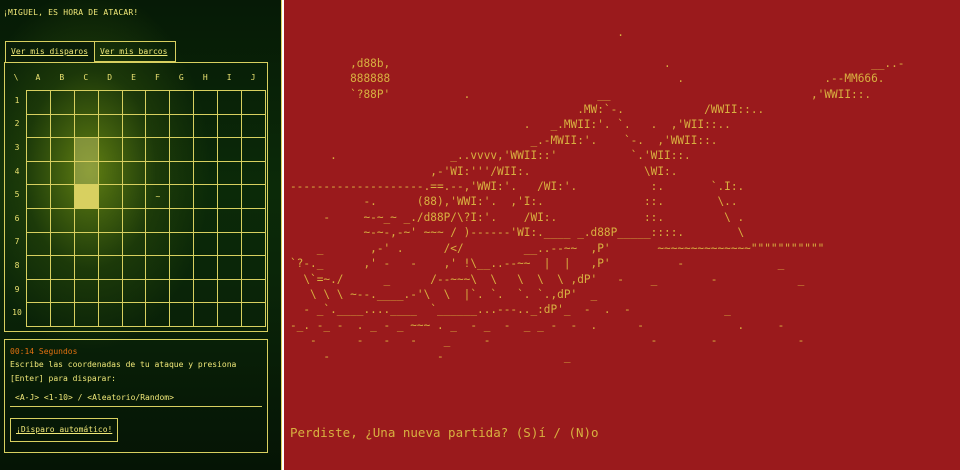 This screenshot has height=470, width=960. I want to click on board-cell-j3, so click(254, 150).